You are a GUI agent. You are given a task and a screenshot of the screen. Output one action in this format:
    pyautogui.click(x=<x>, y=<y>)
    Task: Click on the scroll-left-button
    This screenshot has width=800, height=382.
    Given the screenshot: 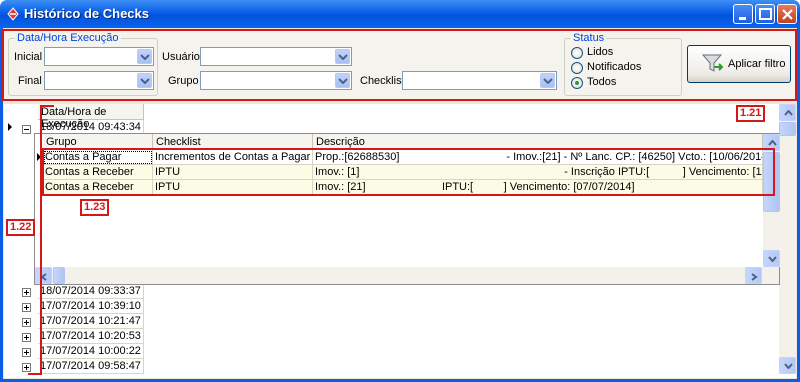 What is the action you would take?
    pyautogui.click(x=43, y=275)
    